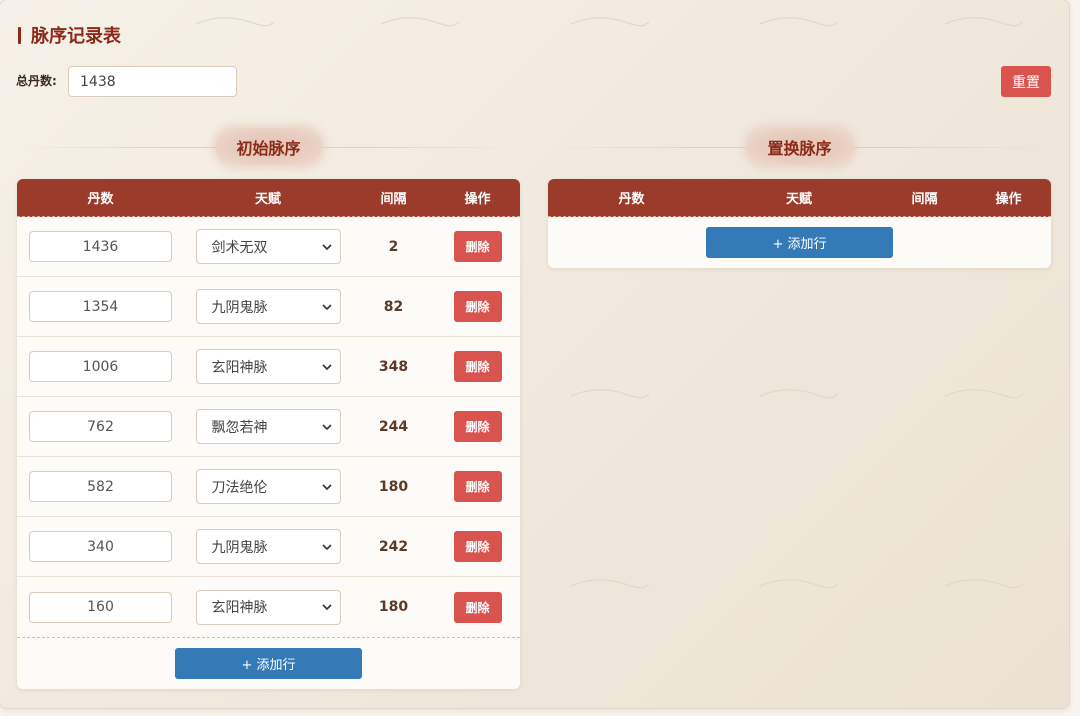 The image size is (1080, 716). I want to click on talent-select: 剑术无双, so click(268, 246).